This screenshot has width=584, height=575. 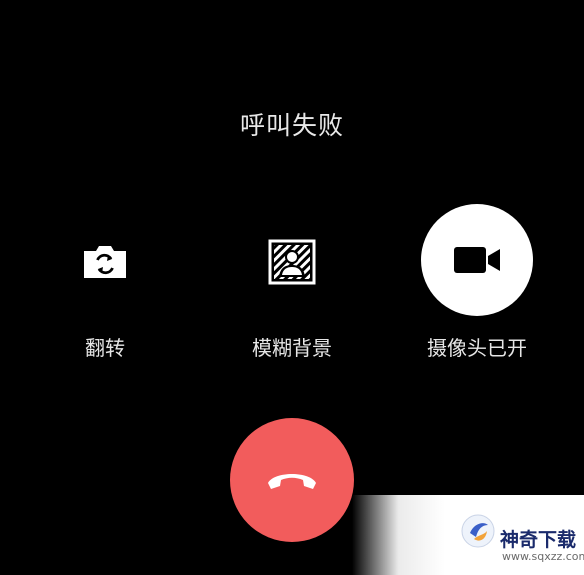 What do you see at coordinates (478, 531) in the screenshot?
I see `watermark-logo-icon` at bounding box center [478, 531].